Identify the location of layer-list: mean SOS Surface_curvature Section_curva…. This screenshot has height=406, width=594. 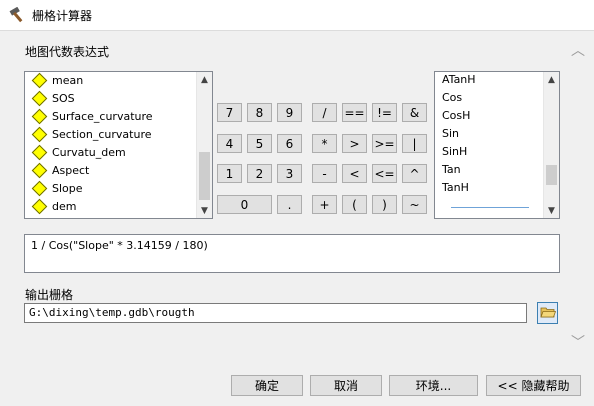
(118, 145).